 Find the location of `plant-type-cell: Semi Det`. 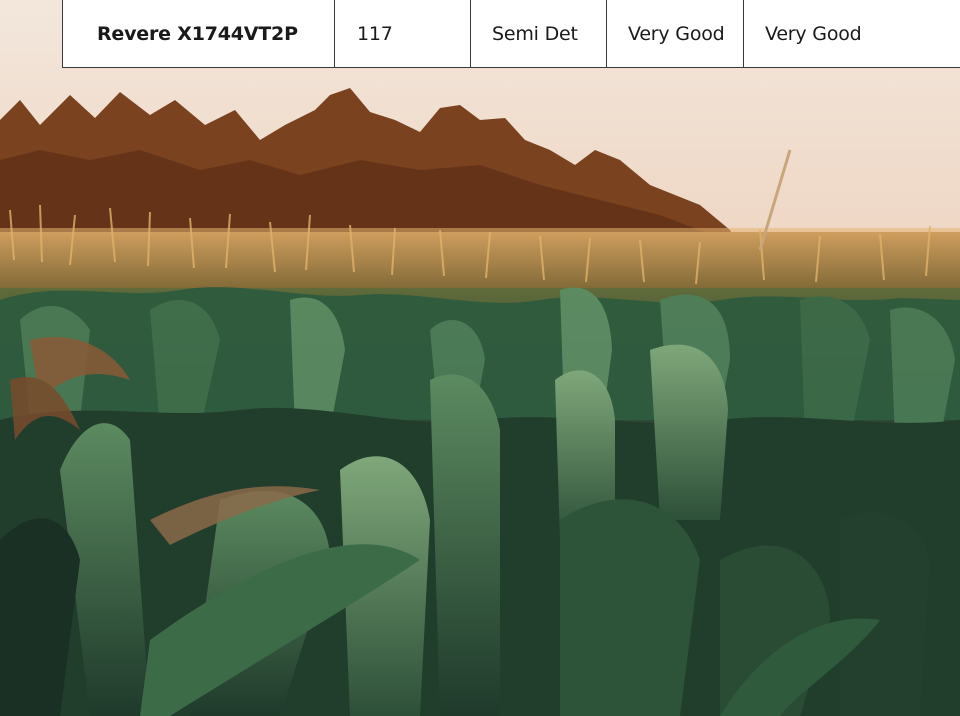

plant-type-cell: Semi Det is located at coordinates (539, 33).